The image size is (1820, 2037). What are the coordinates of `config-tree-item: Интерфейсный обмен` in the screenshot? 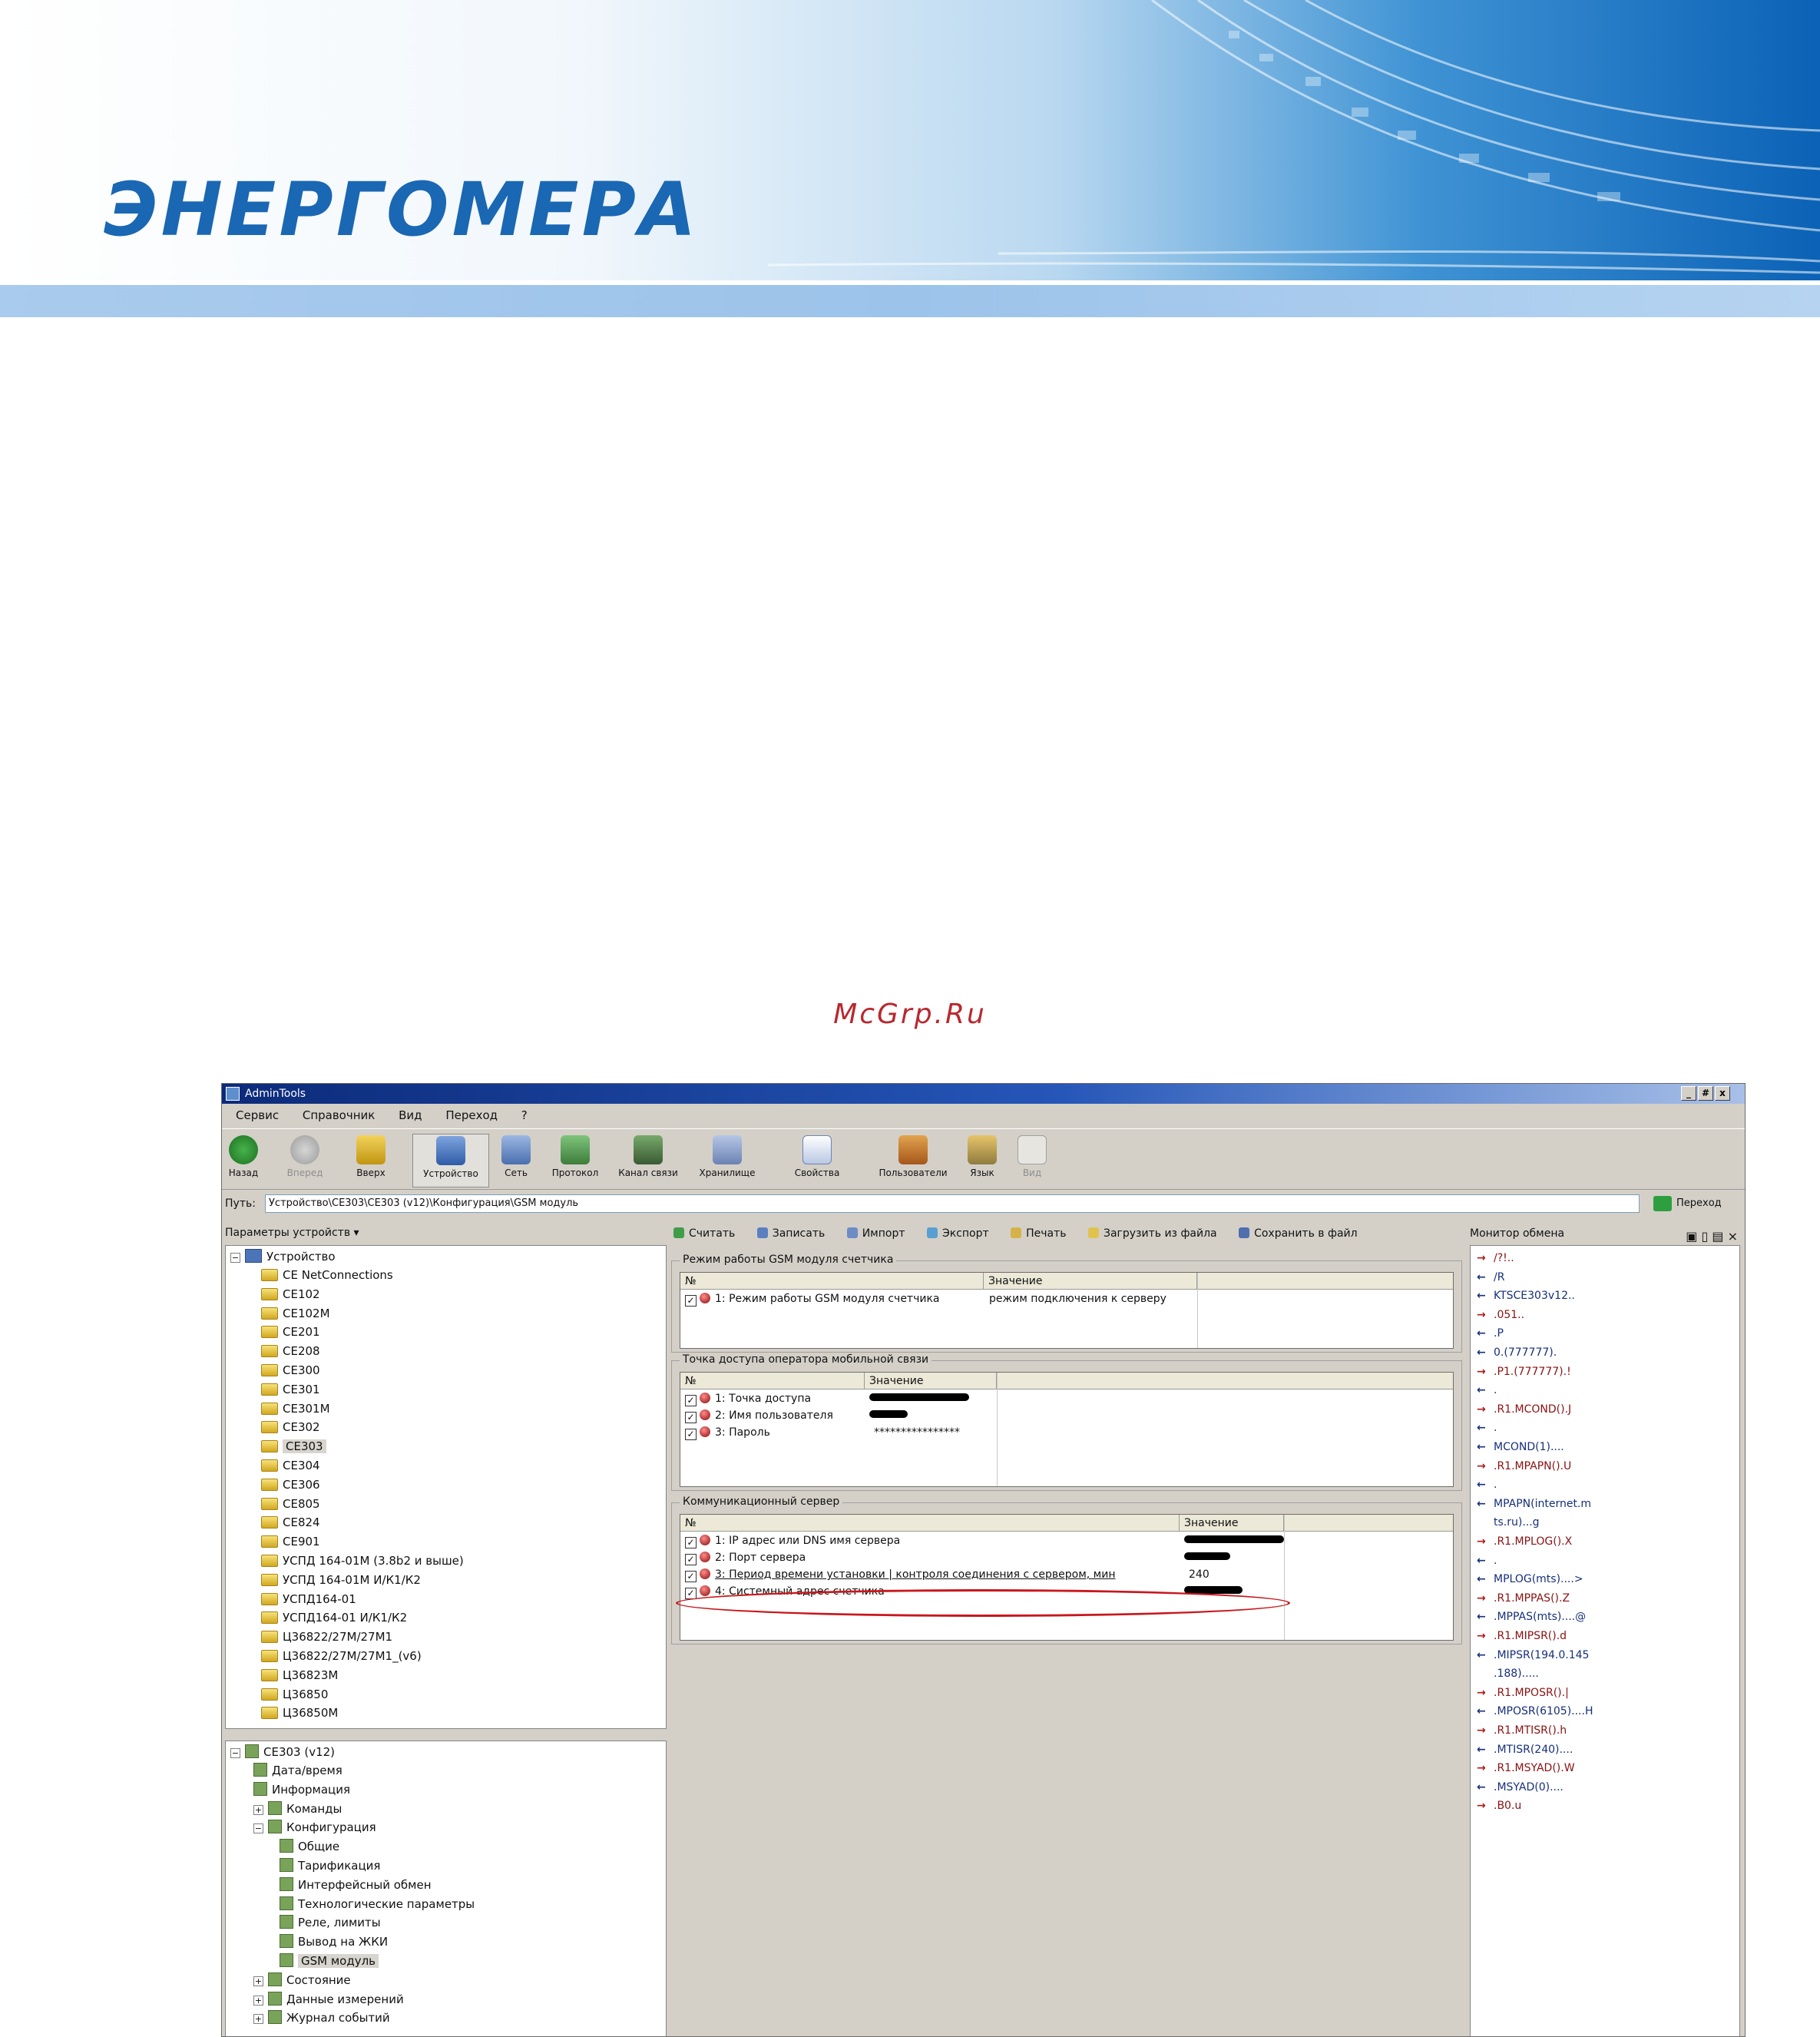 It's located at (356, 1885).